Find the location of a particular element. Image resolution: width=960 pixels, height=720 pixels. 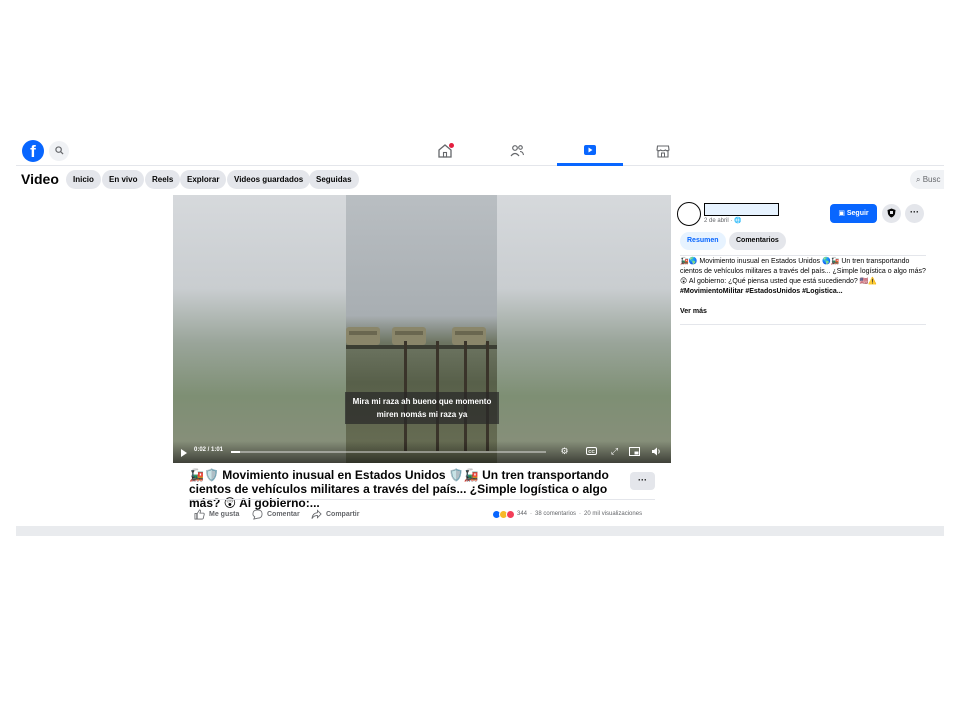

search-button is located at coordinates (59, 151).